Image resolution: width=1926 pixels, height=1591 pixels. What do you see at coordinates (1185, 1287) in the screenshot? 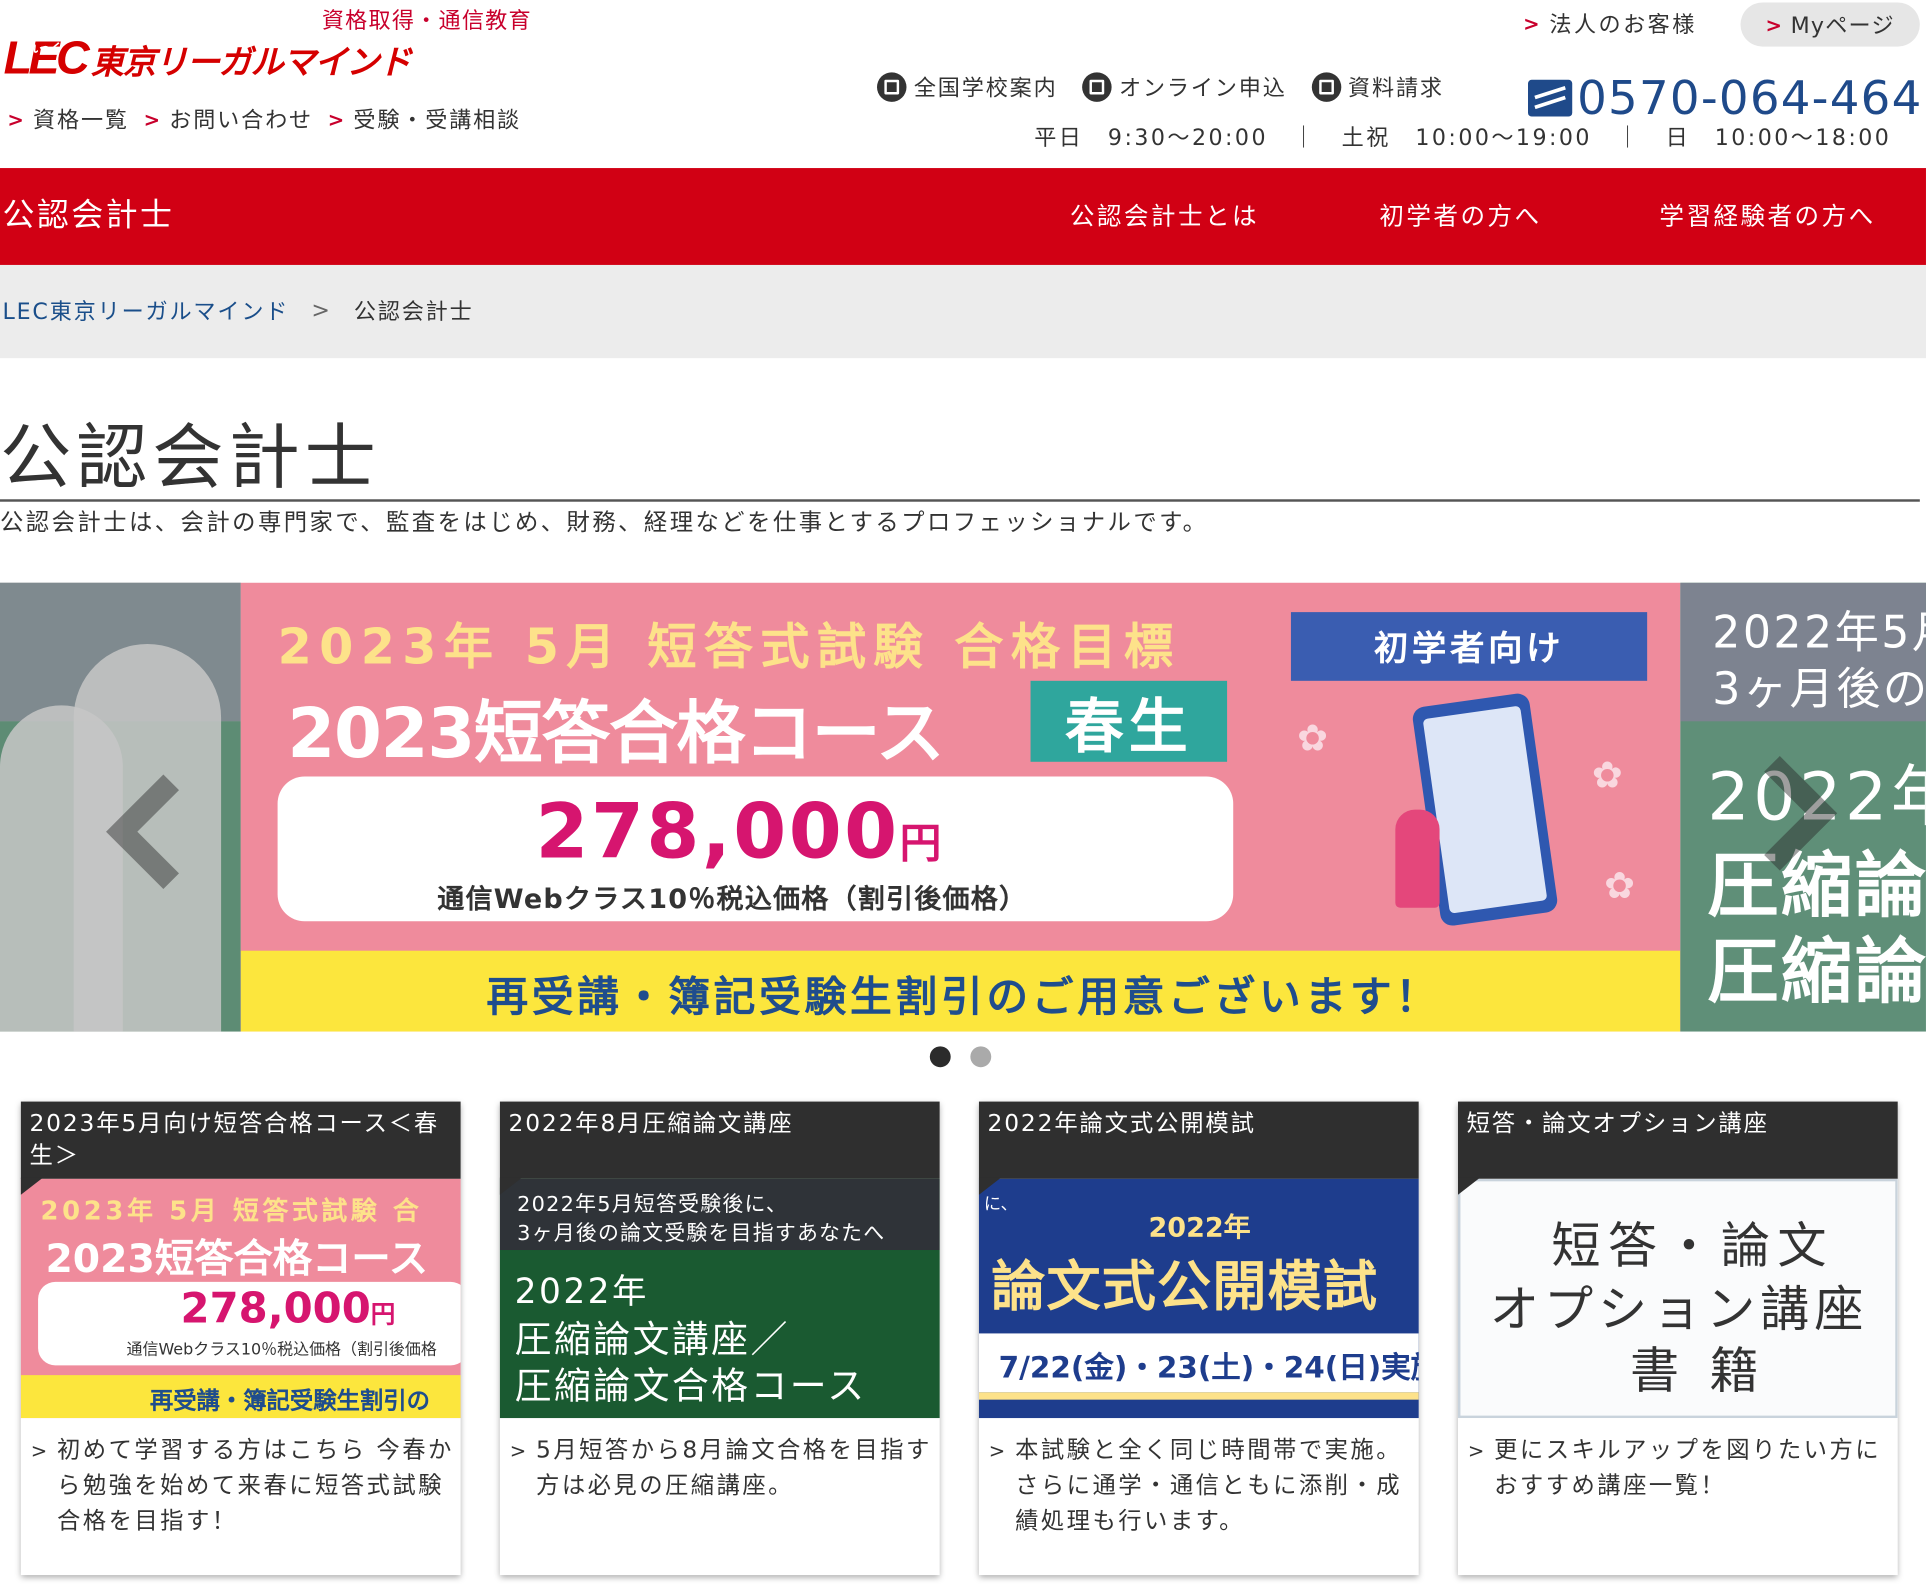
I see `card-image-text: 論文式公開模試` at bounding box center [1185, 1287].